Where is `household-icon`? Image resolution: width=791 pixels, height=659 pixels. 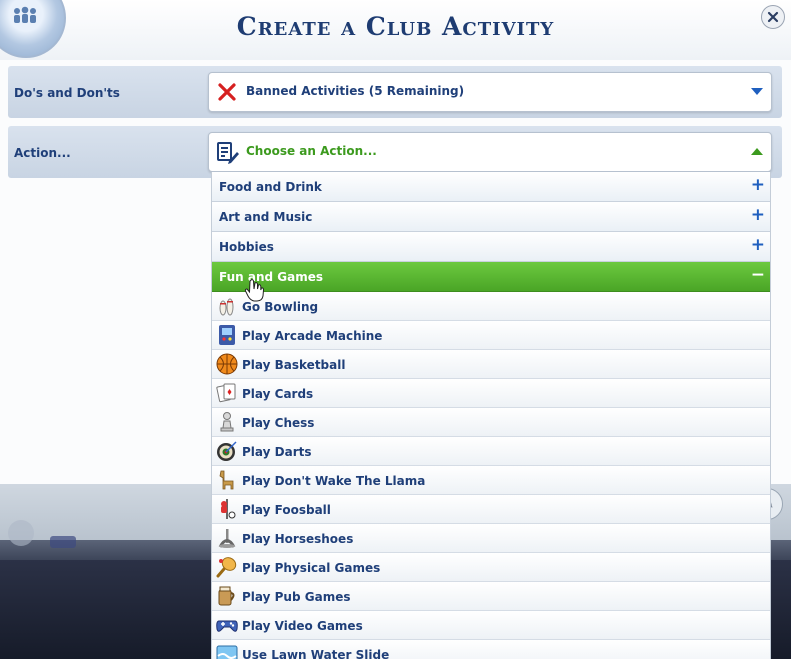 household-icon is located at coordinates (63, 542).